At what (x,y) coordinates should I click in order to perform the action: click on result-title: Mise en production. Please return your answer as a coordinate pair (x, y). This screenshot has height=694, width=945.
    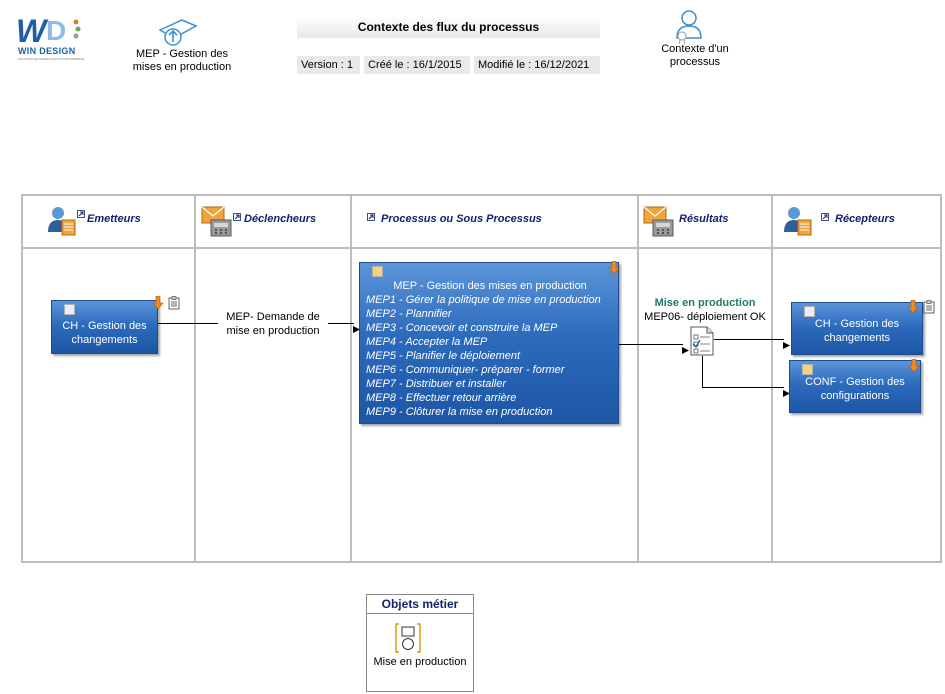
    Looking at the image, I should click on (705, 303).